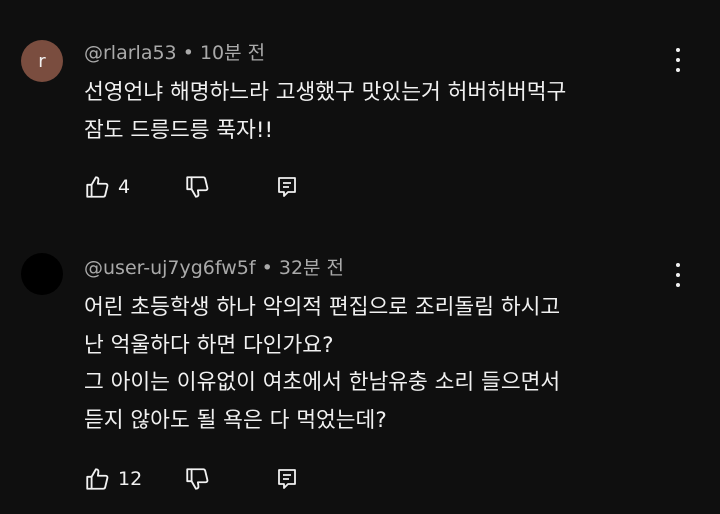 Image resolution: width=720 pixels, height=514 pixels. I want to click on like-button: 4, so click(134, 187).